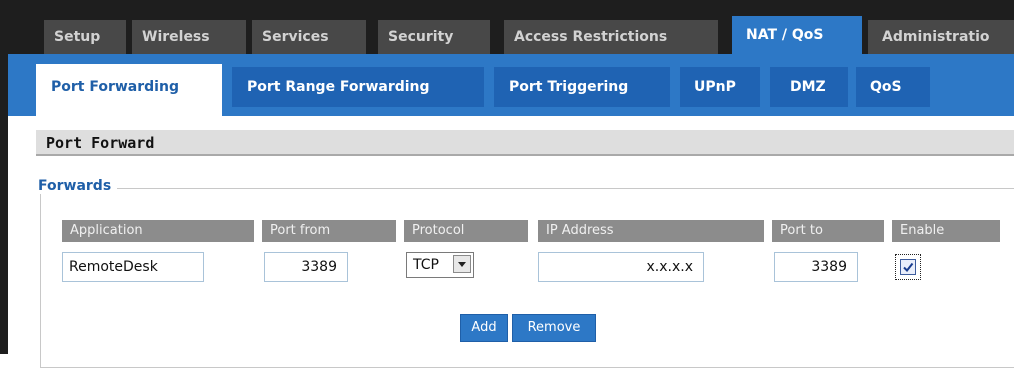 The image size is (1014, 368). Describe the element at coordinates (816, 267) in the screenshot. I see `port-to-input: 3389` at that location.